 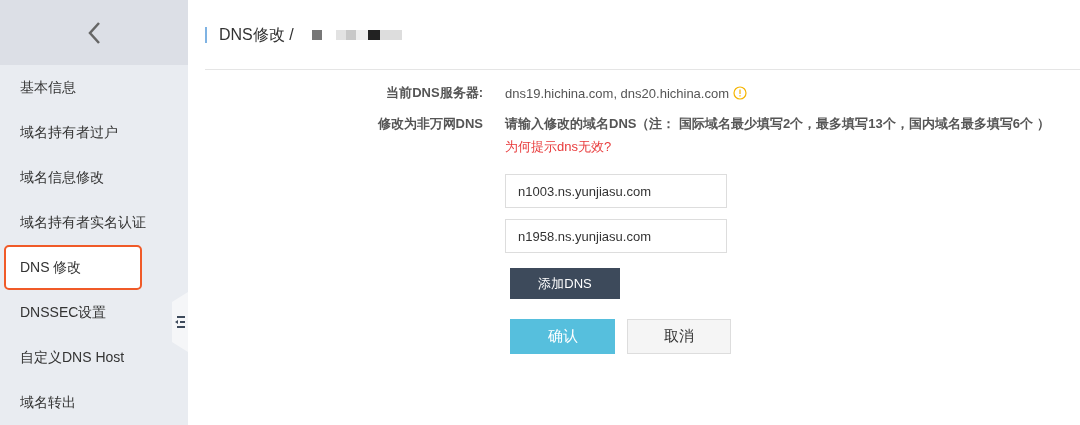 I want to click on field-label: 修改为非万网DNS, so click(x=429, y=124).